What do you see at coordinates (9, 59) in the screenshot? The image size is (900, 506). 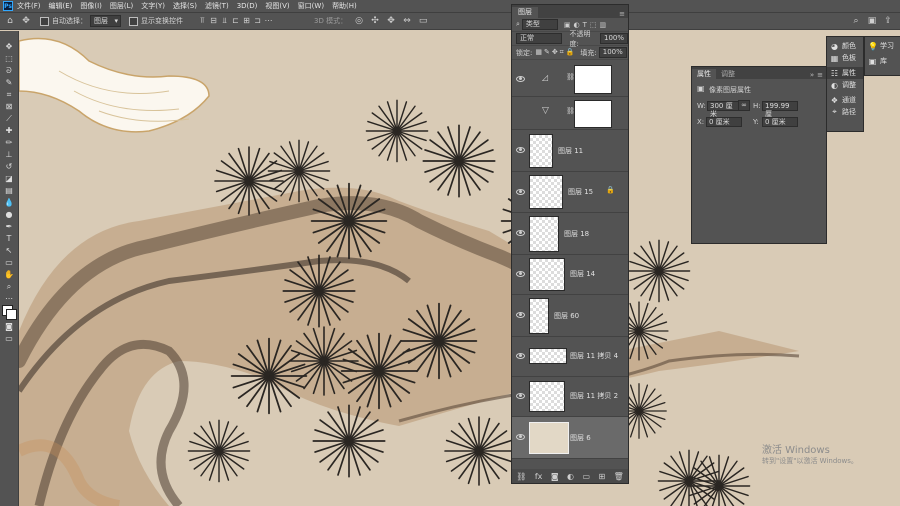 I see `marquee-tool-icon: ⬚` at bounding box center [9, 59].